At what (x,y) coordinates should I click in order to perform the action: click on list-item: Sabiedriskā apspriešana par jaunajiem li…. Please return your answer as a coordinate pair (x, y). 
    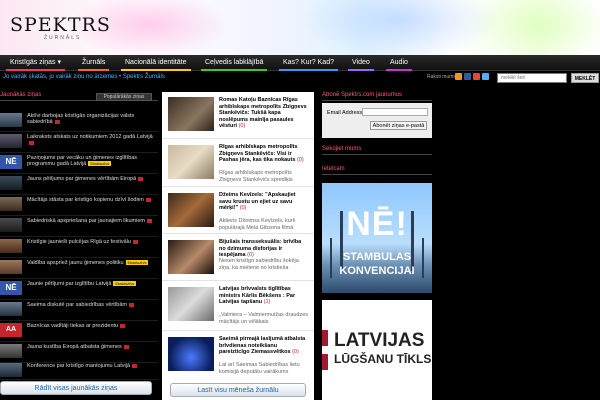
    Looking at the image, I should click on (79, 227).